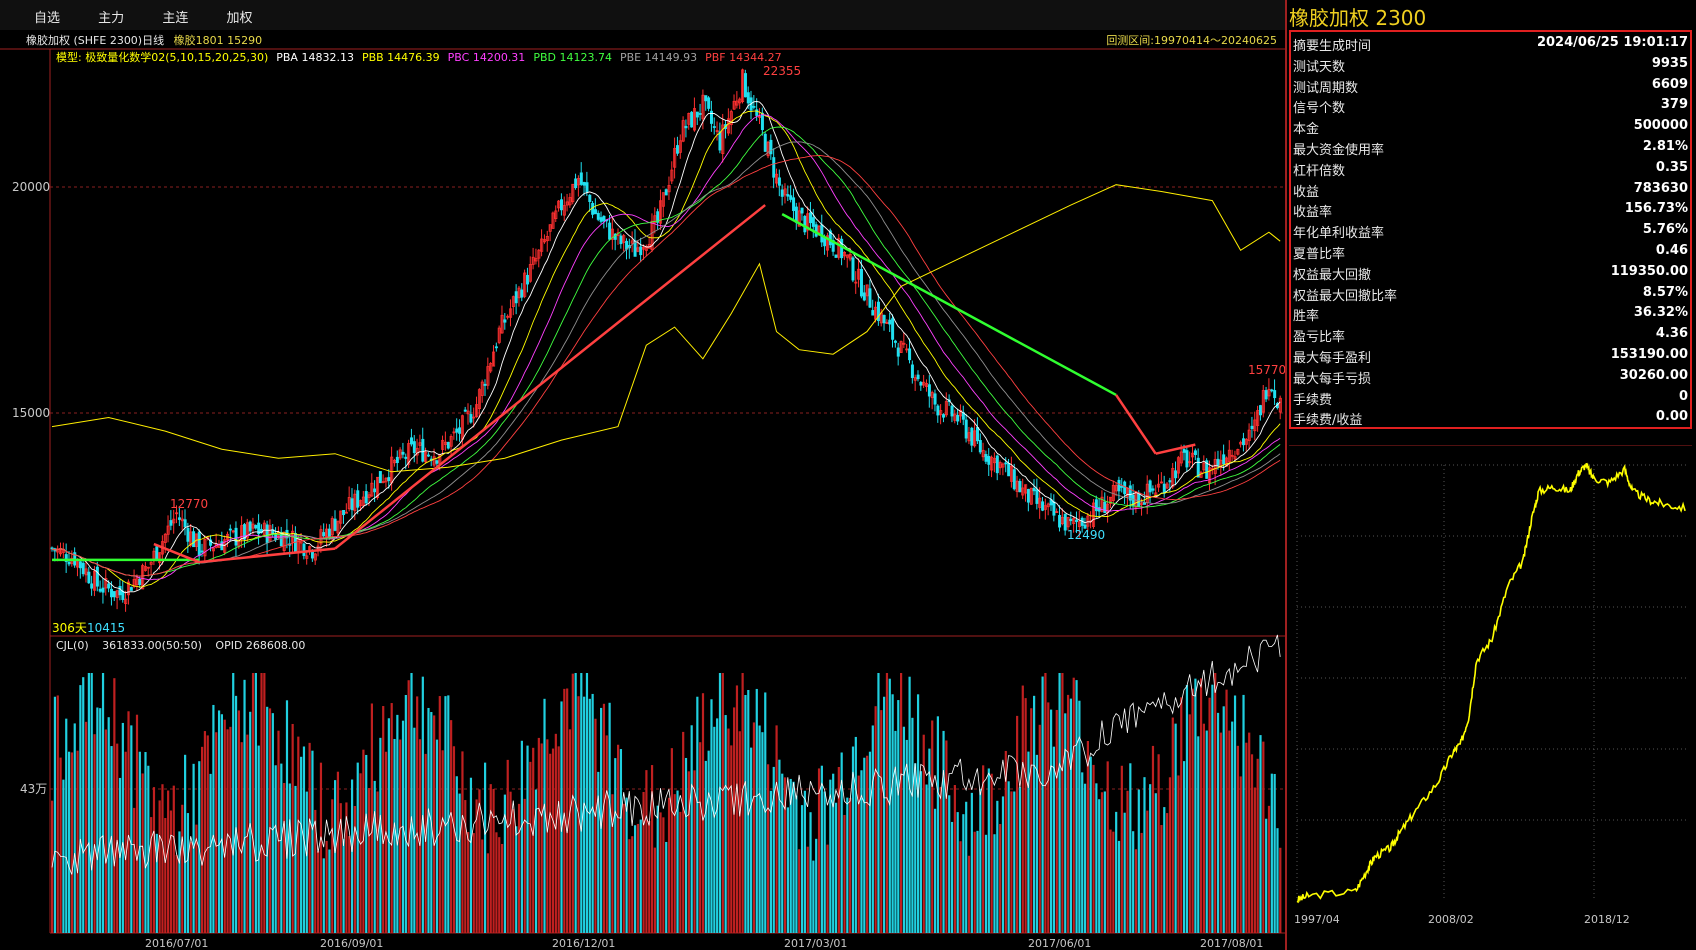  What do you see at coordinates (1326, 88) in the screenshot?
I see `summary-key: 测试周期数` at bounding box center [1326, 88].